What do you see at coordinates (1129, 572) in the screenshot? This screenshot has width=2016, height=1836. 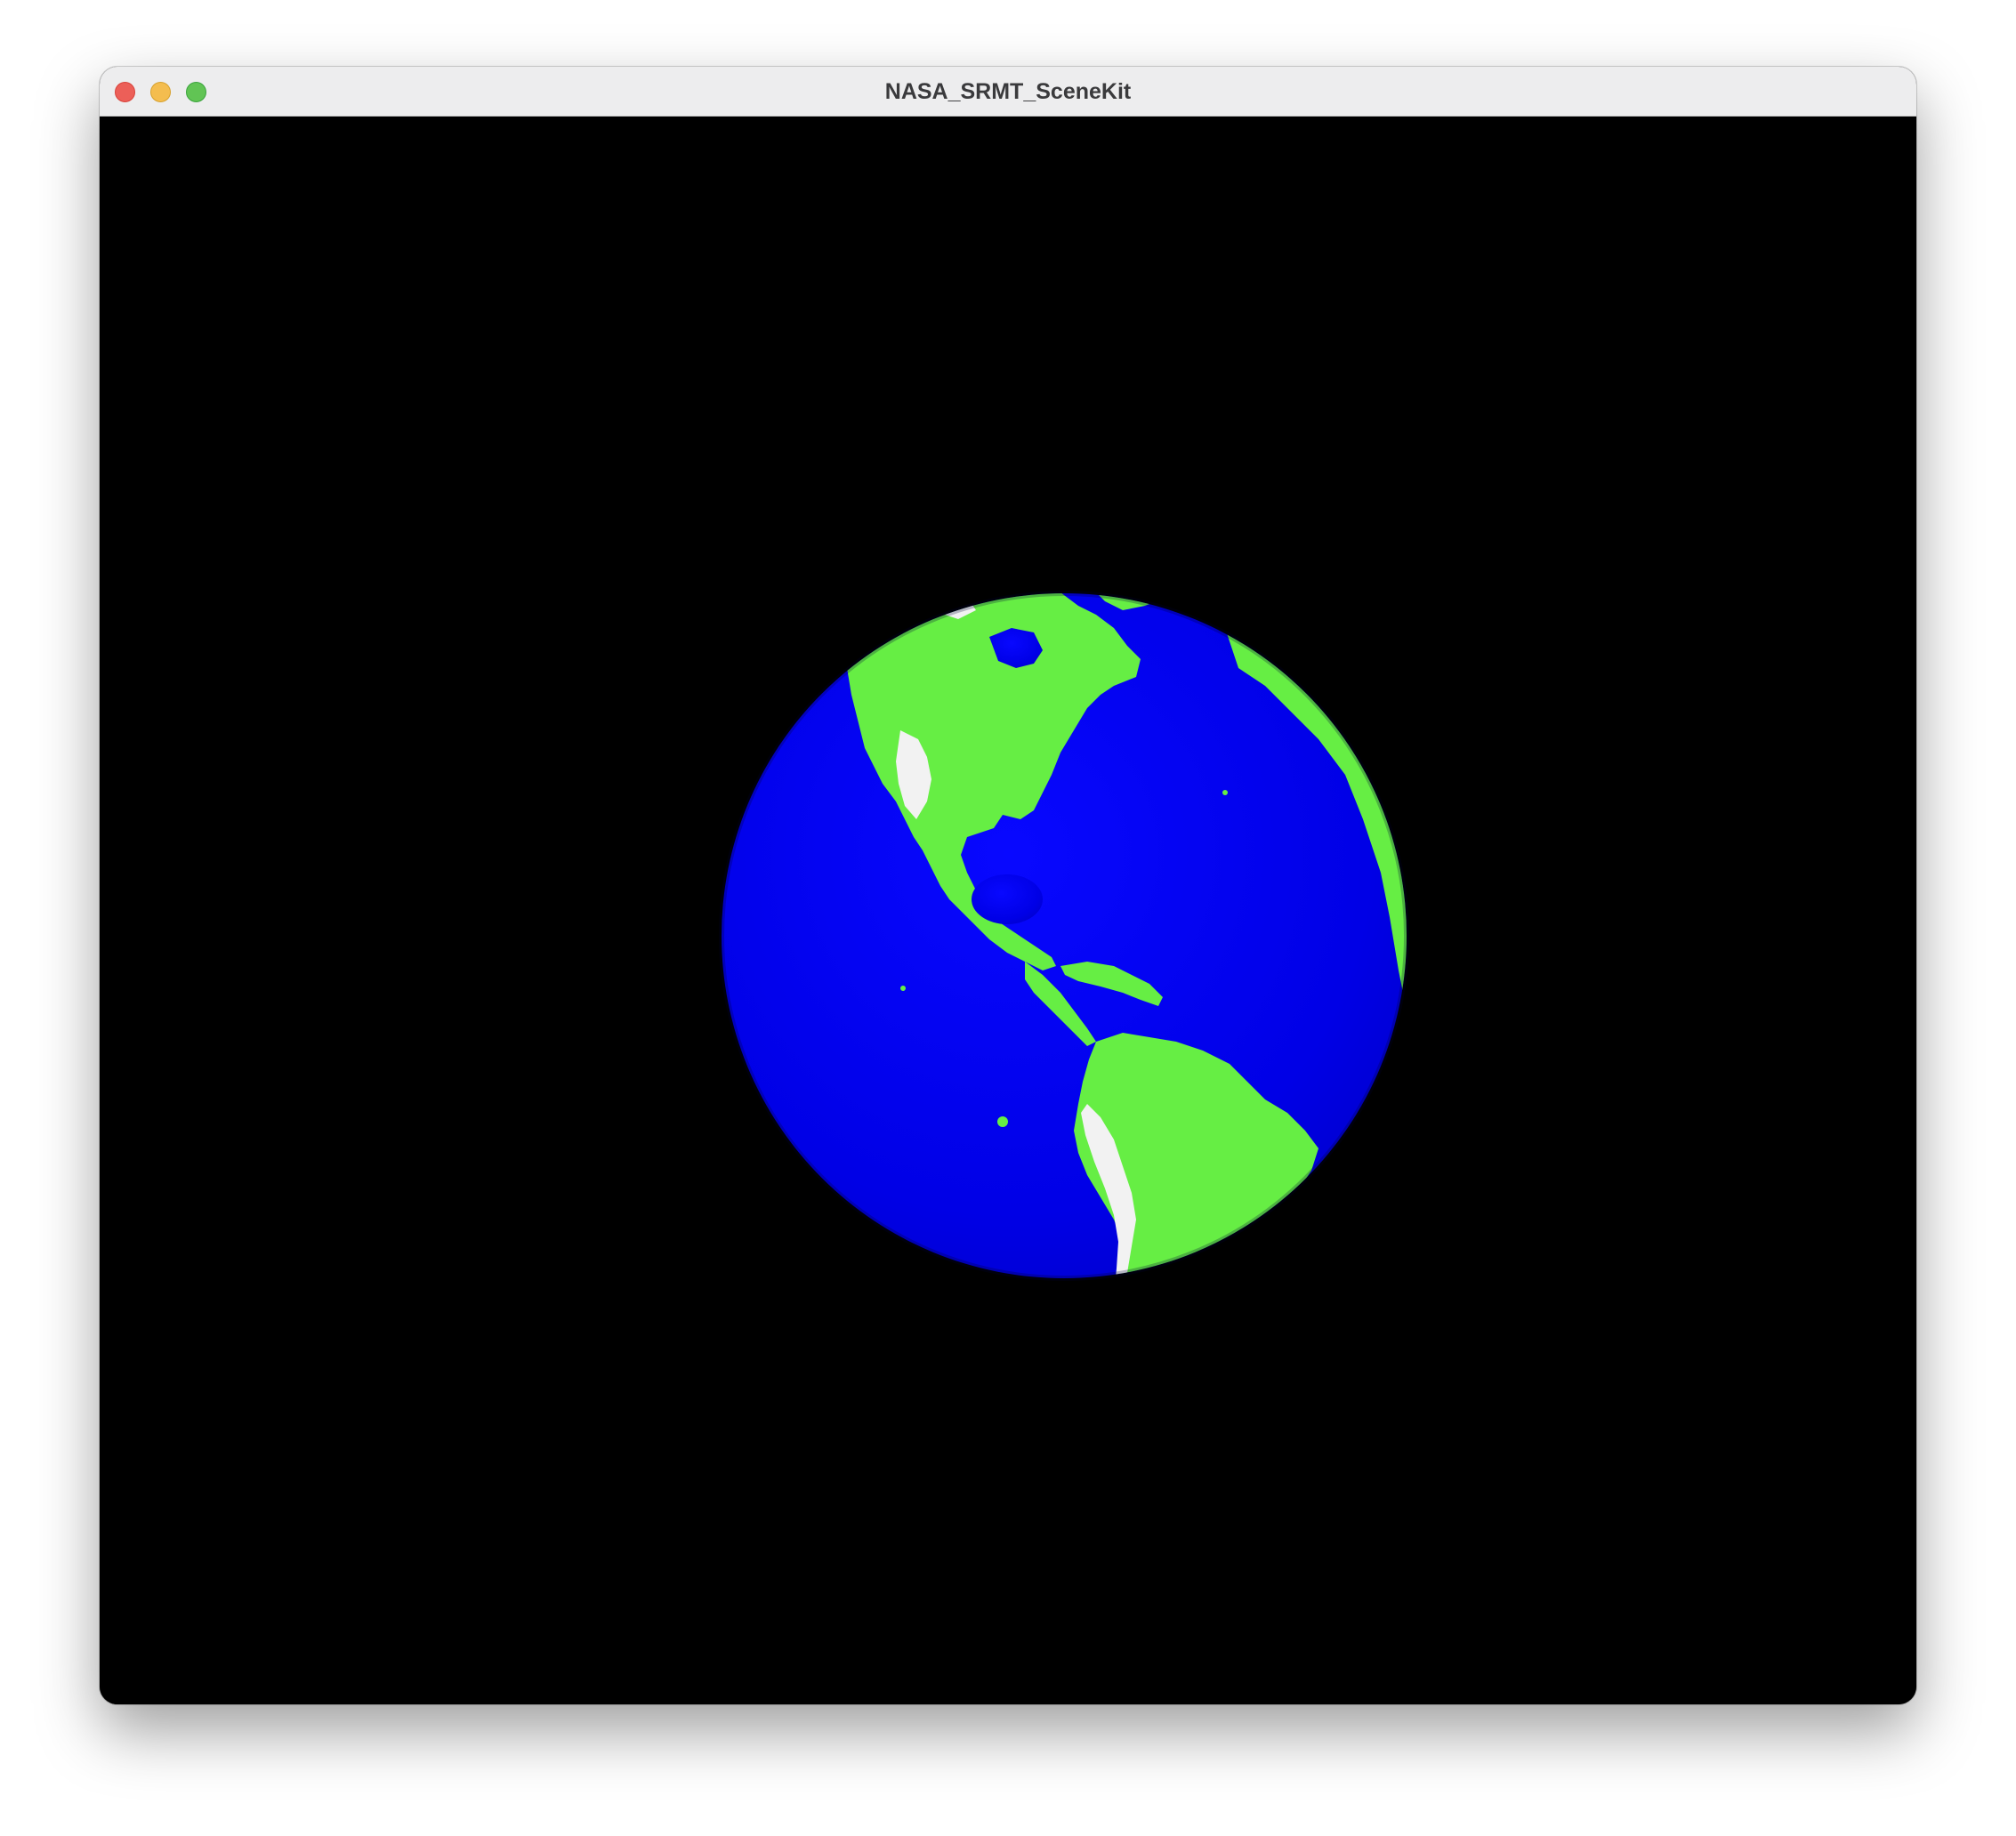 I see `greenland-snow` at bounding box center [1129, 572].